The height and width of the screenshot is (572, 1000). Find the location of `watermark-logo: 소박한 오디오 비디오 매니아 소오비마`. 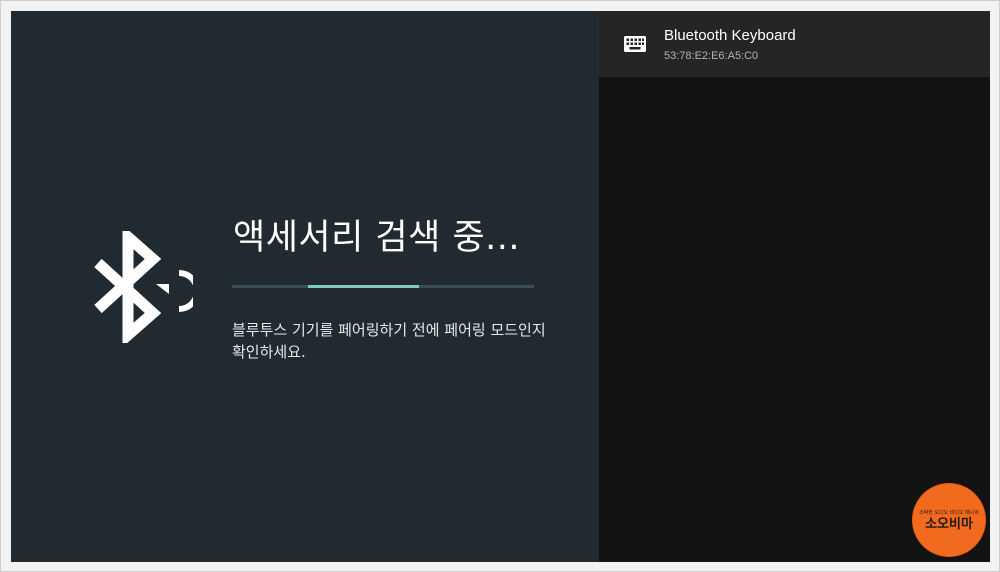

watermark-logo: 소박한 오디오 비디오 매니아 소오비마 is located at coordinates (949, 520).